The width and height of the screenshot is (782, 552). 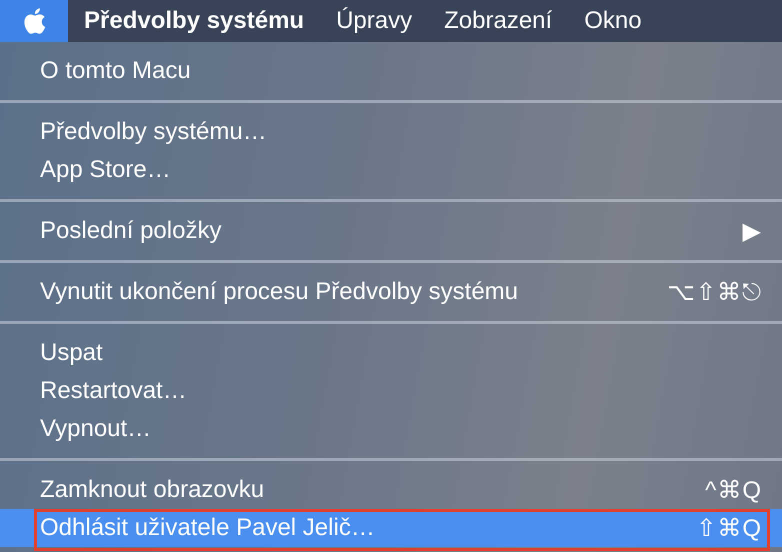 I want to click on menu-bar-item: Okno, so click(x=613, y=21).